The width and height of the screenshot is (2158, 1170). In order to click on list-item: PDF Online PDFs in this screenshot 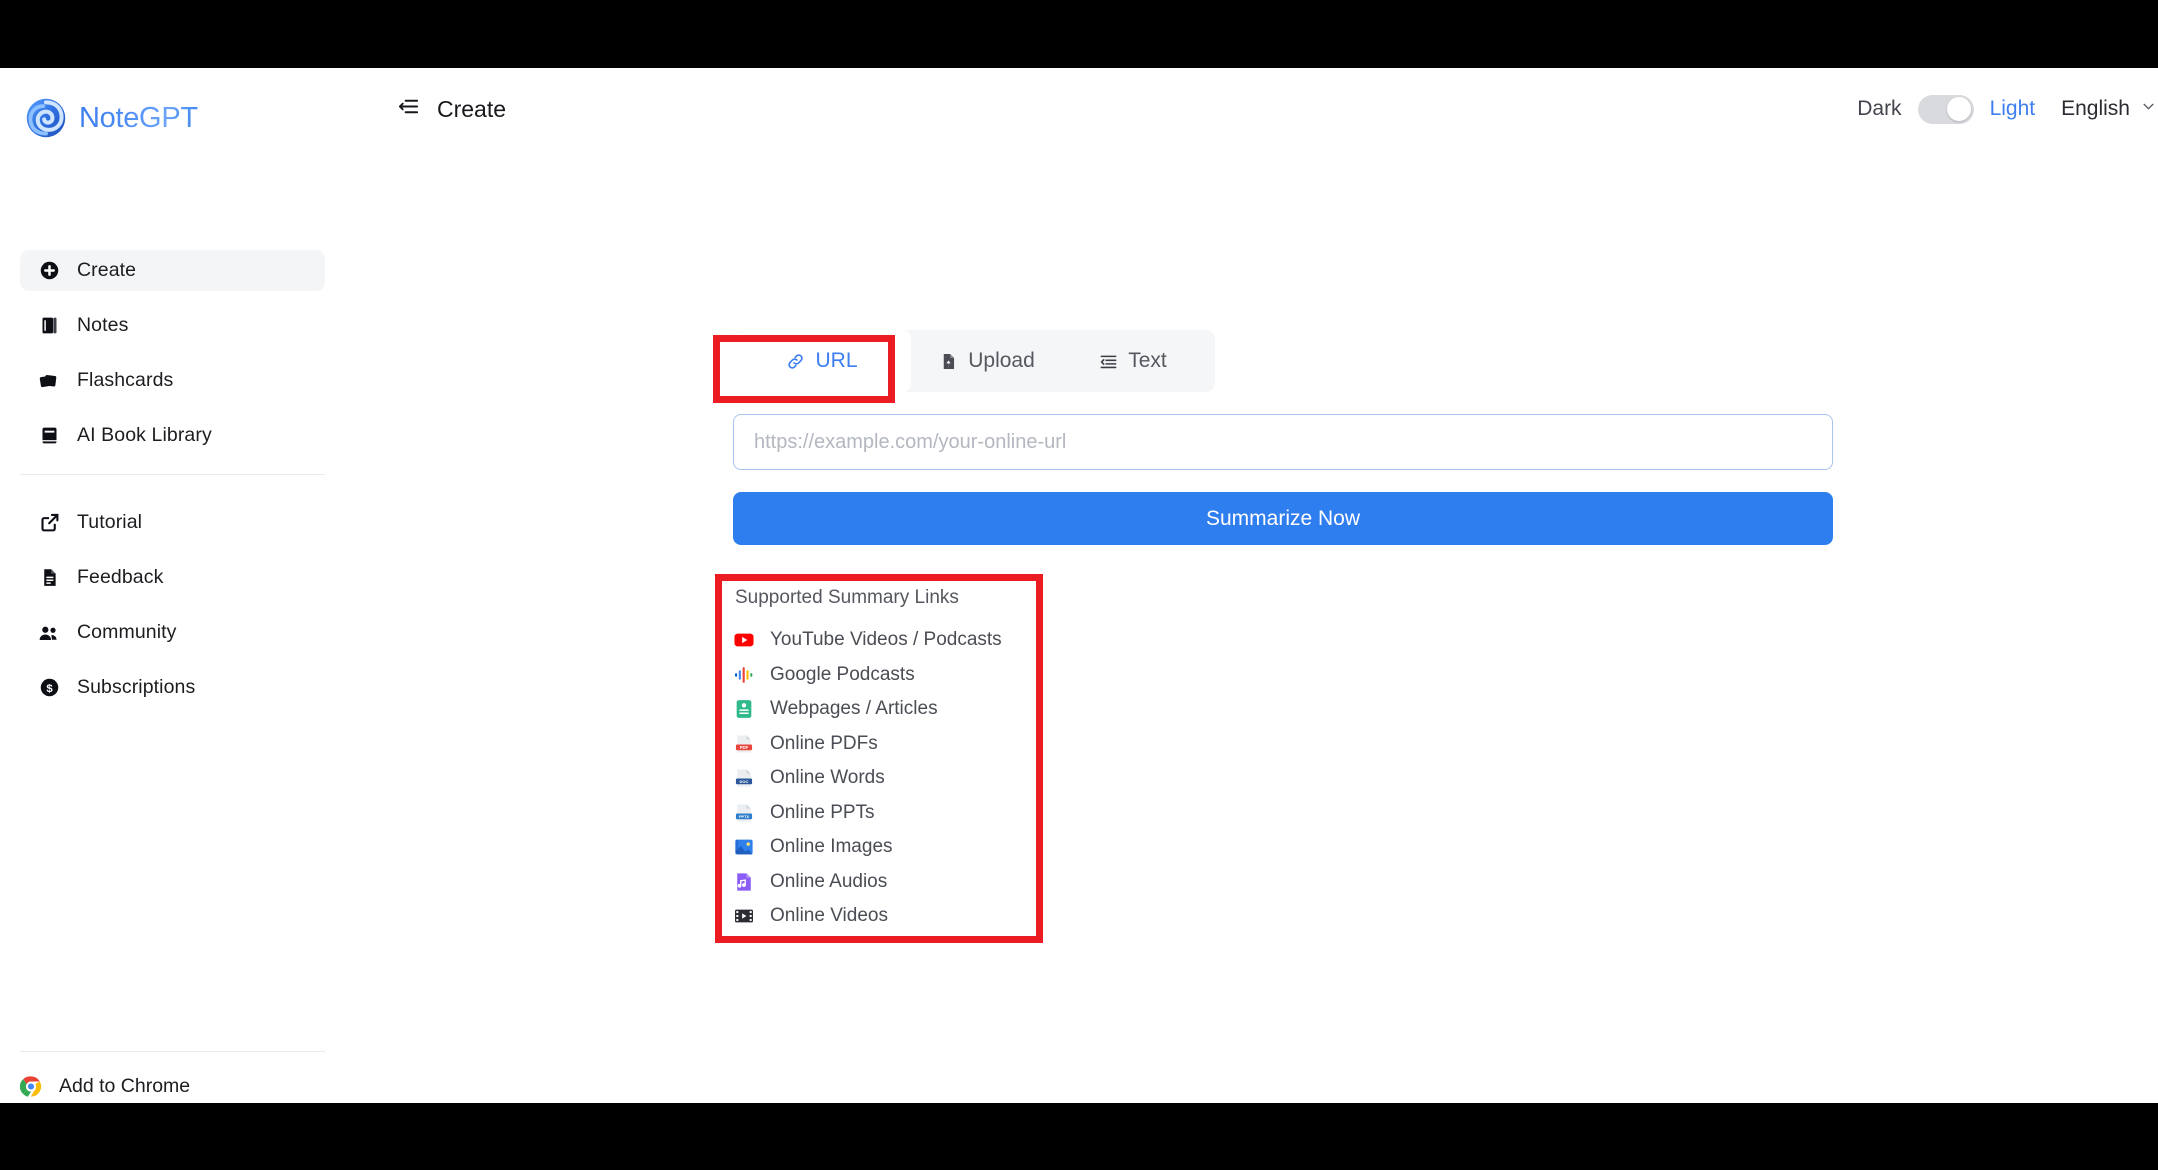, I will do `click(894, 744)`.